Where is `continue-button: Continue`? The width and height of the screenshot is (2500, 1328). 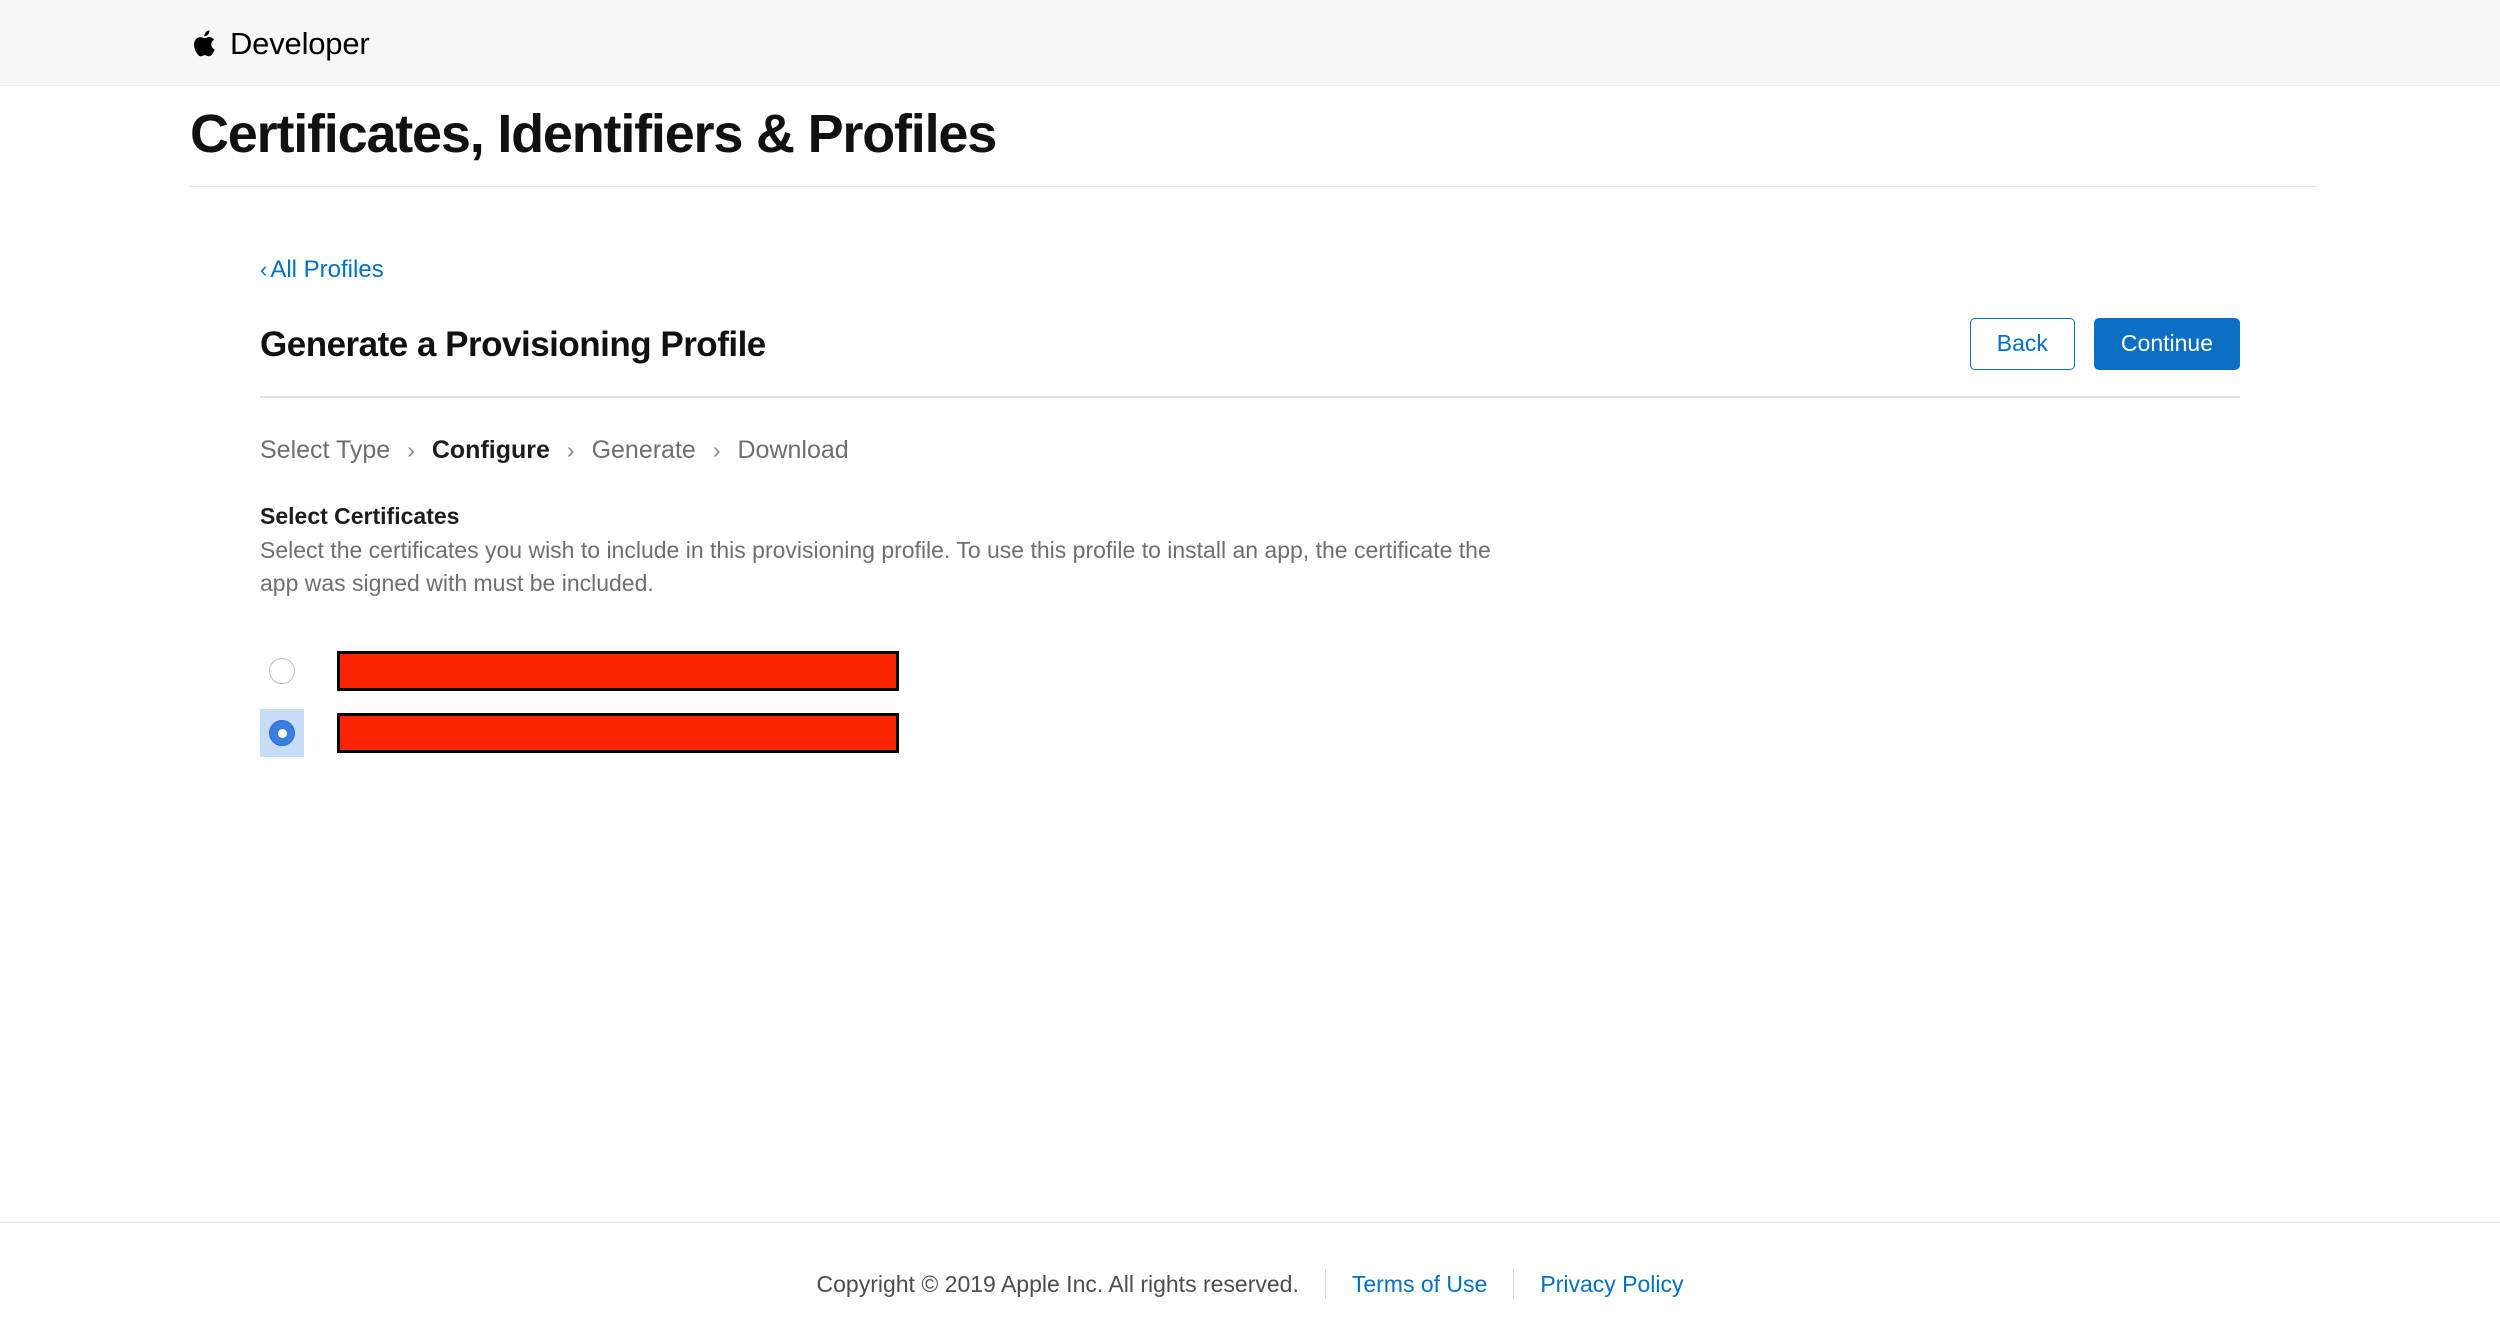
continue-button: Continue is located at coordinates (2166, 344).